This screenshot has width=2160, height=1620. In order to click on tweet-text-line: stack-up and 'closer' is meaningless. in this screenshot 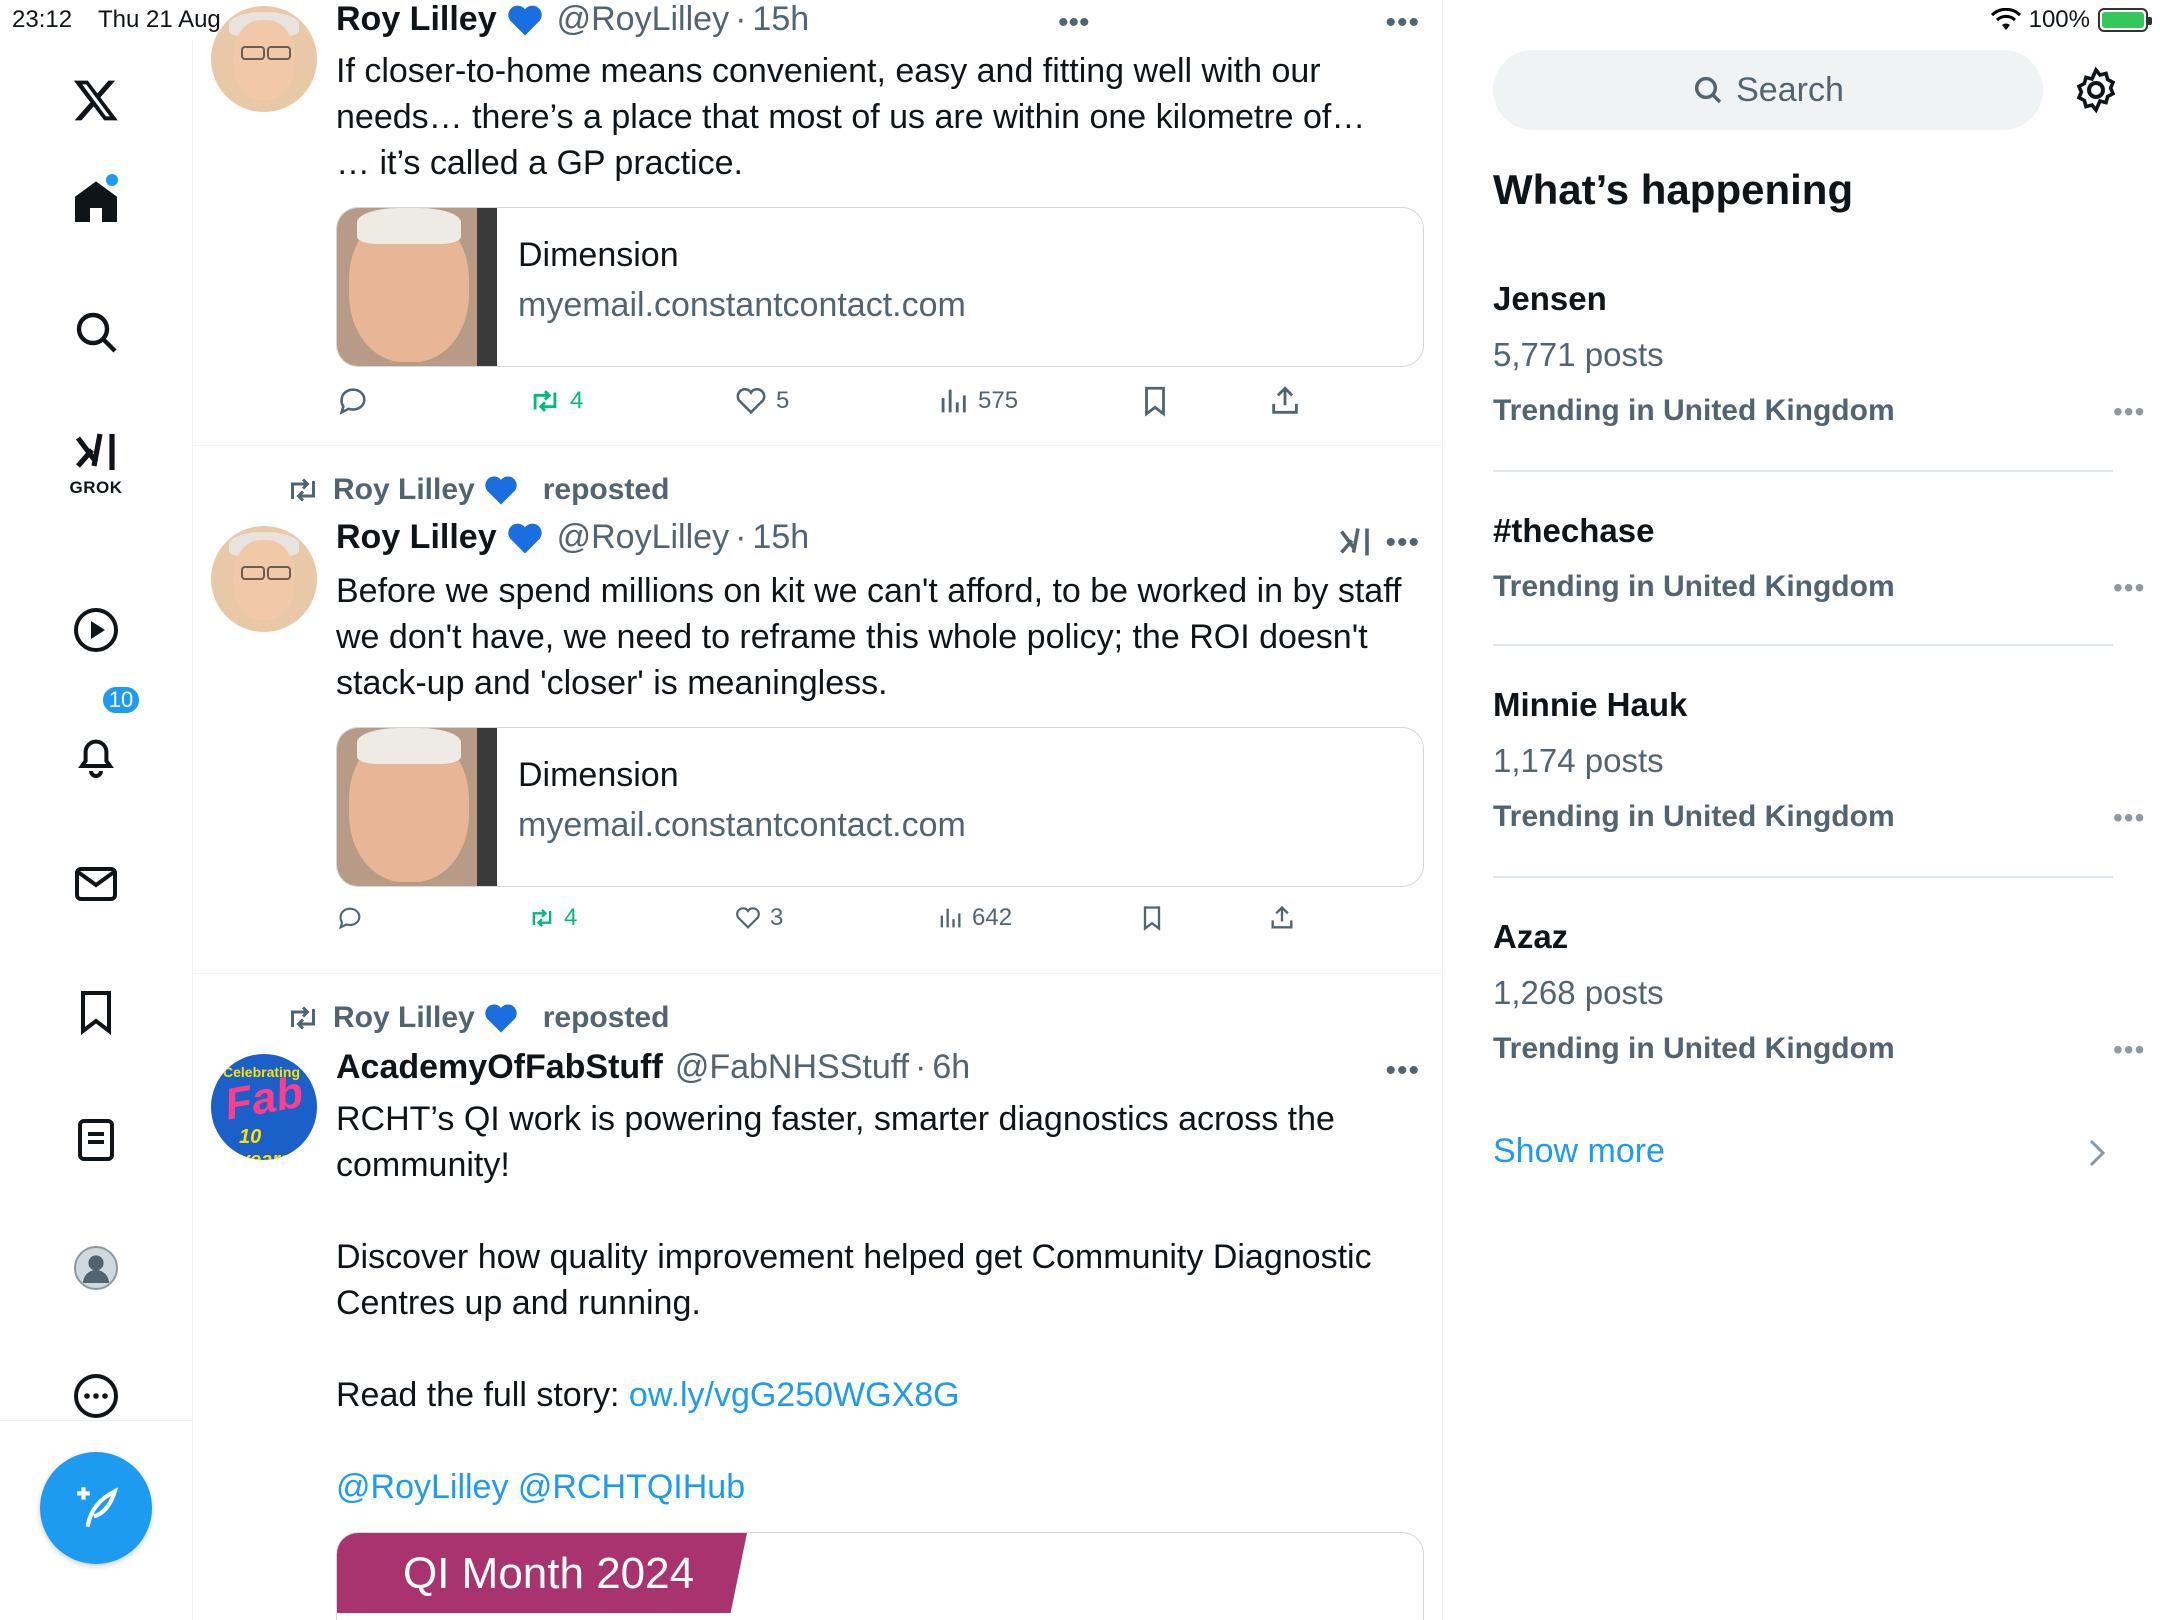, I will do `click(612, 683)`.